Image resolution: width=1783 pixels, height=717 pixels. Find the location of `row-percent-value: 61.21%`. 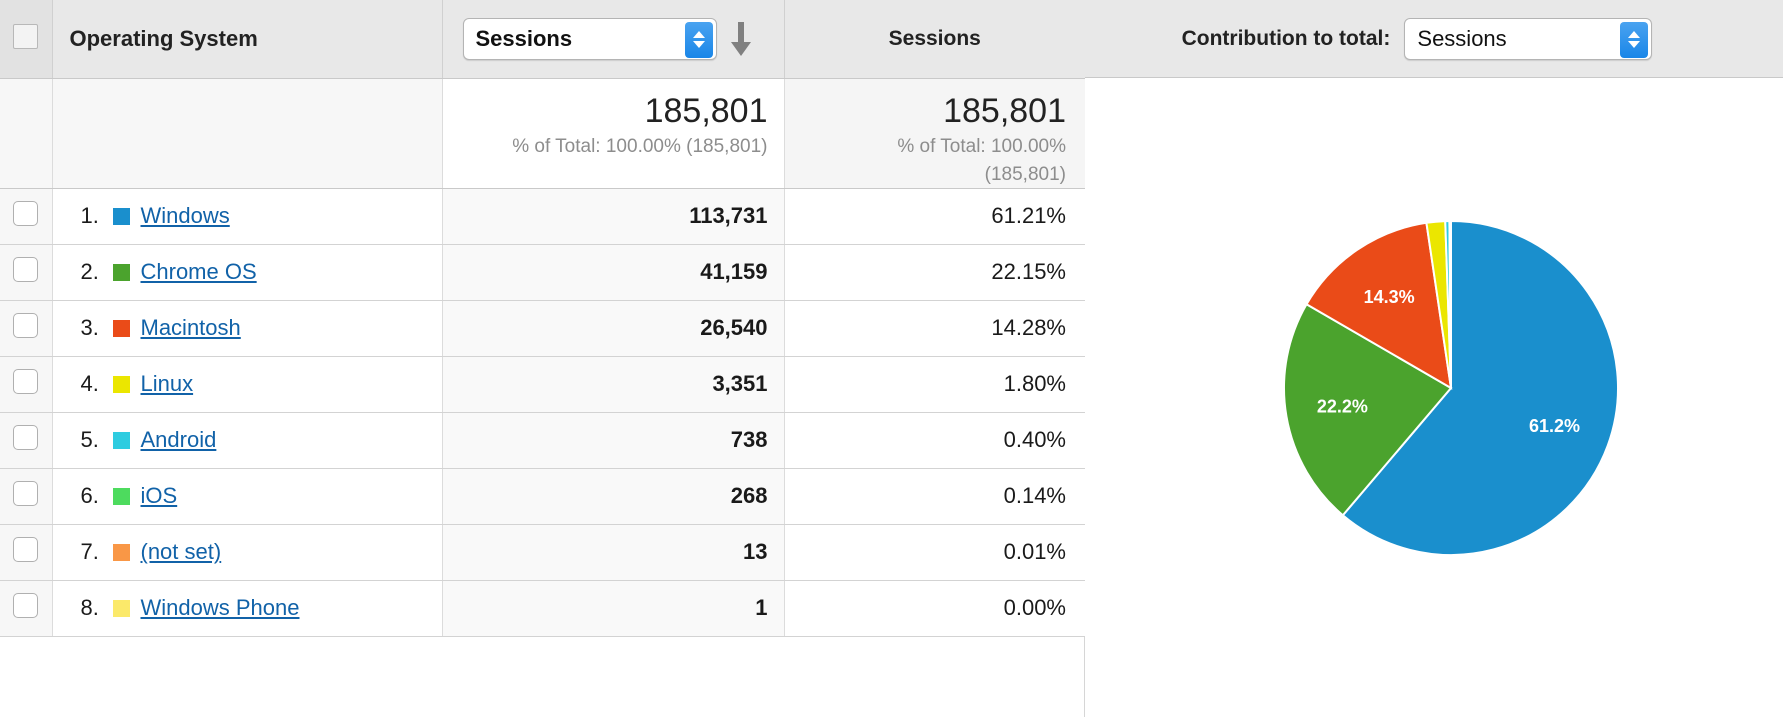

row-percent-value: 61.21% is located at coordinates (934, 216).